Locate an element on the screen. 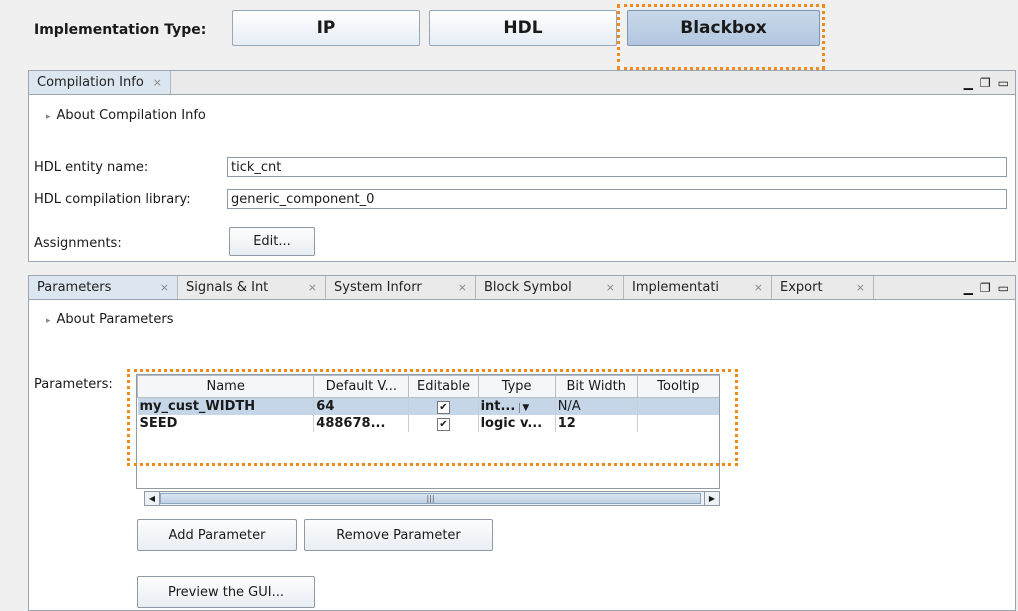 This screenshot has height=611, width=1018. implementation-type-label: Implementation Type: is located at coordinates (120, 30).